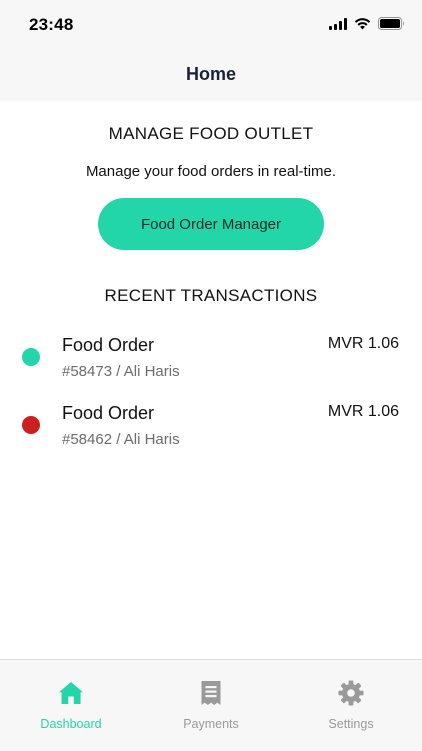 This screenshot has width=422, height=751. What do you see at coordinates (121, 439) in the screenshot?
I see `transaction-subtitle: #58462 / Ali Haris` at bounding box center [121, 439].